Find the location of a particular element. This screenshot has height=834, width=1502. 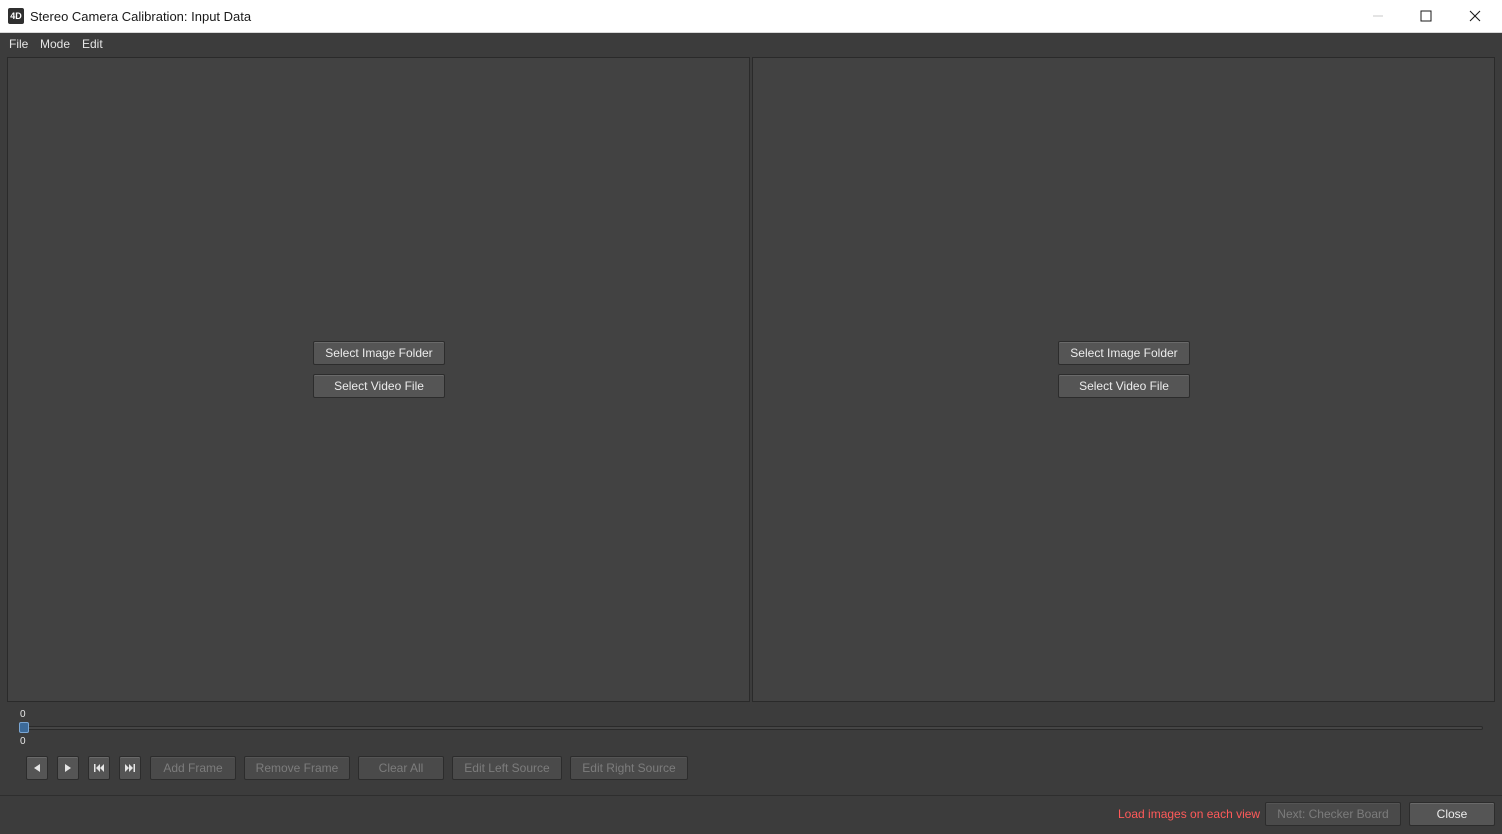

play-icon is located at coordinates (68, 768).